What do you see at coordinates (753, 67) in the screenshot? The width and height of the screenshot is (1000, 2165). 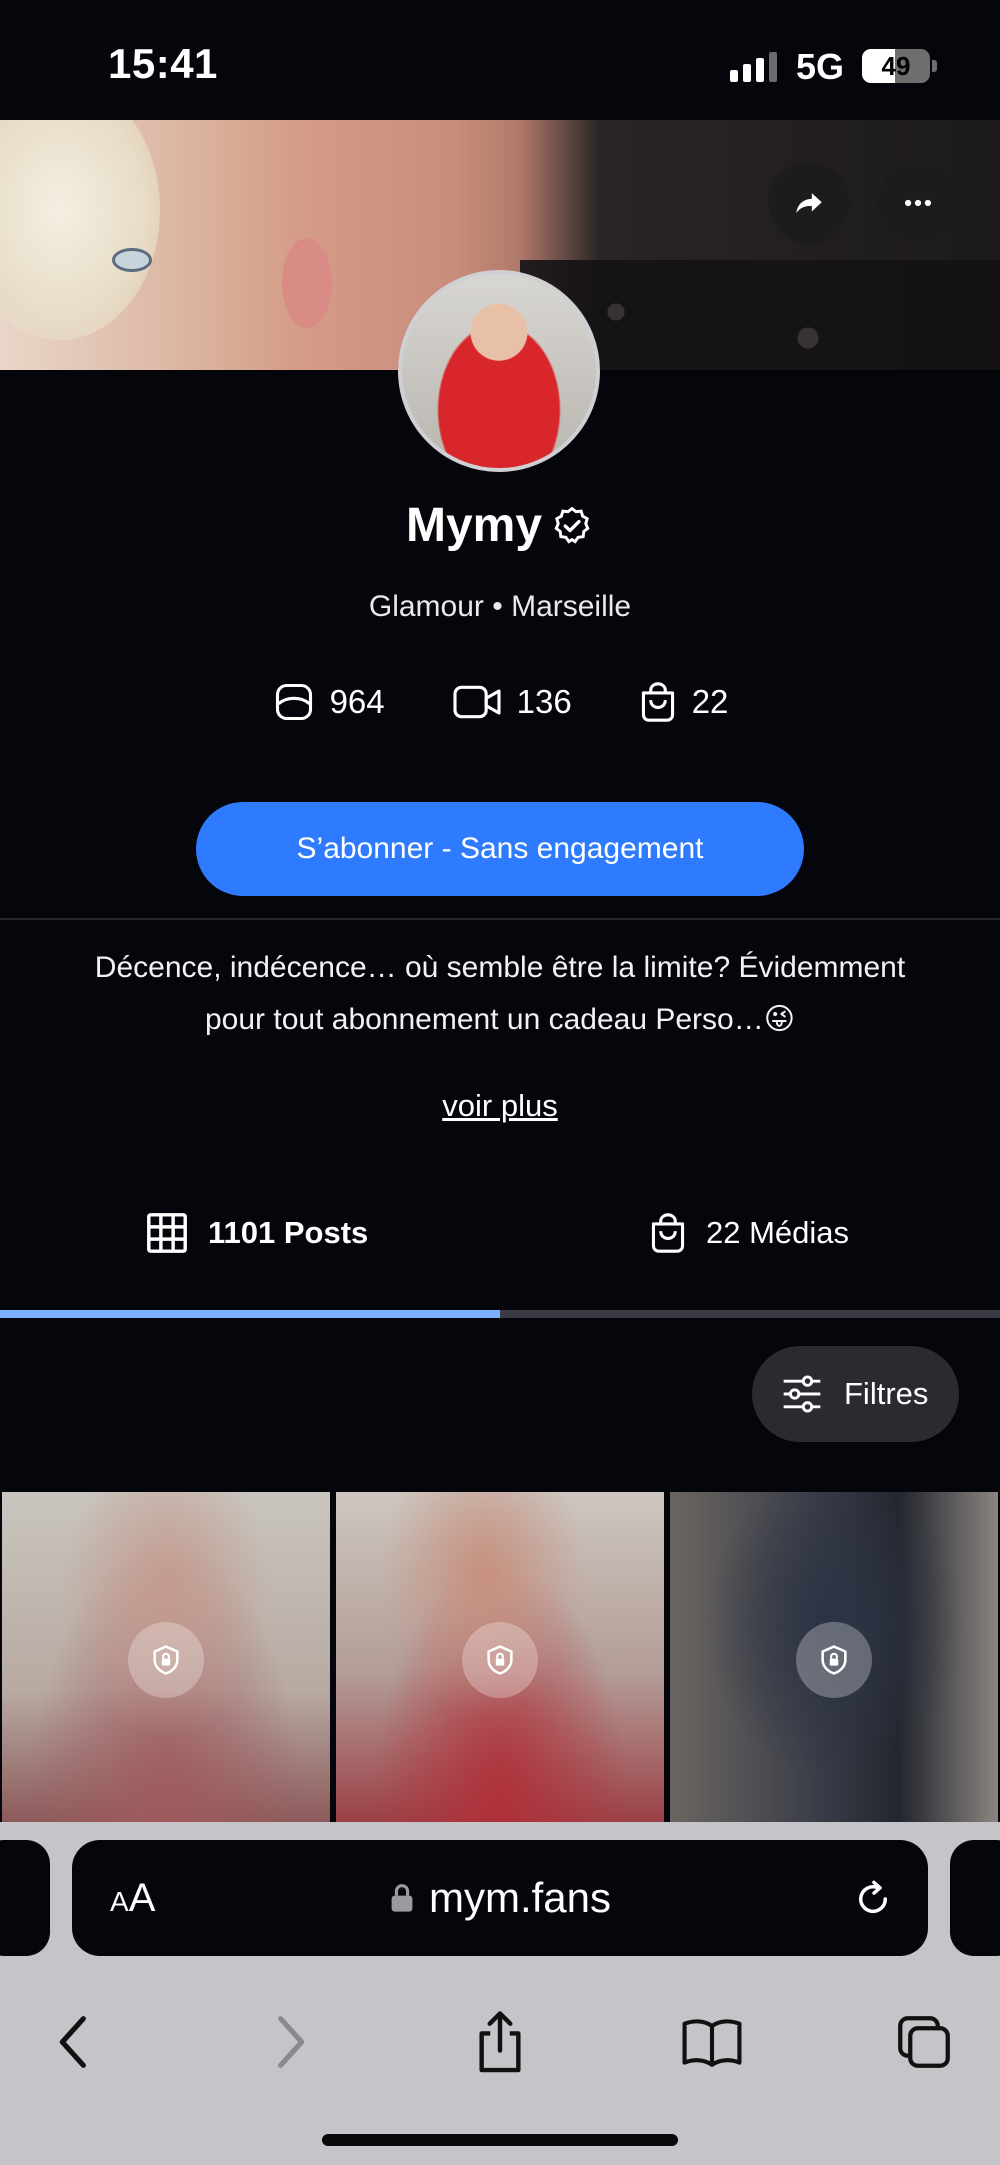 I see `cellular-signal-icon` at bounding box center [753, 67].